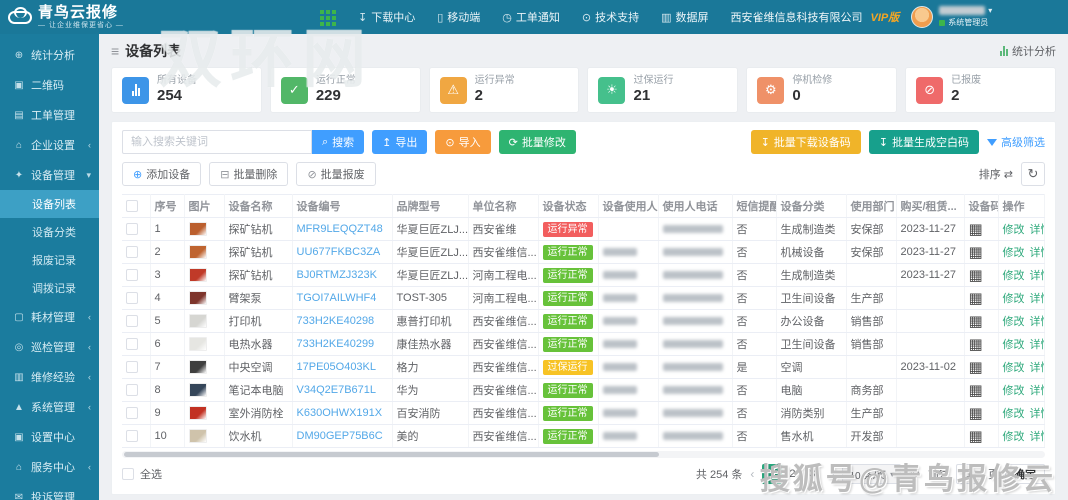 This screenshot has height=500, width=1068. I want to click on user-menu: ▾ 系统管理员, so click(965, 17).